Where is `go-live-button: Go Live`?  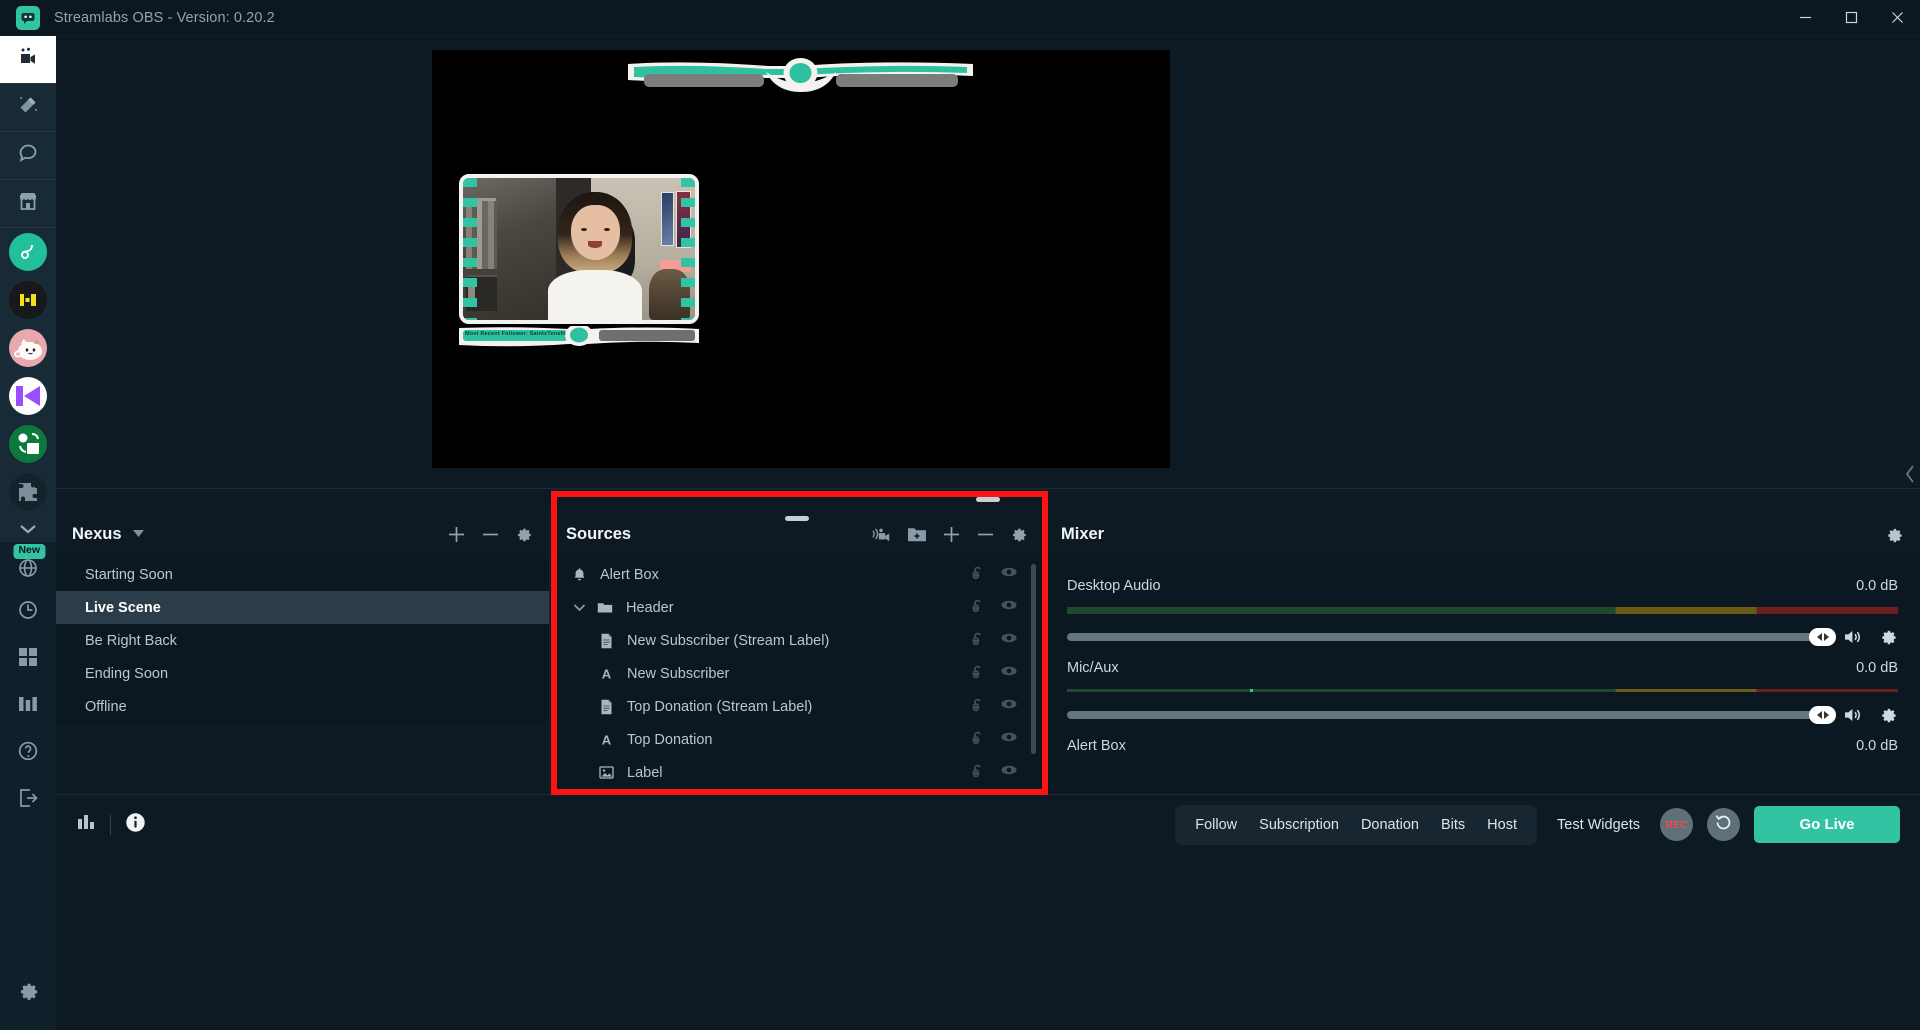
go-live-button: Go Live is located at coordinates (1827, 824).